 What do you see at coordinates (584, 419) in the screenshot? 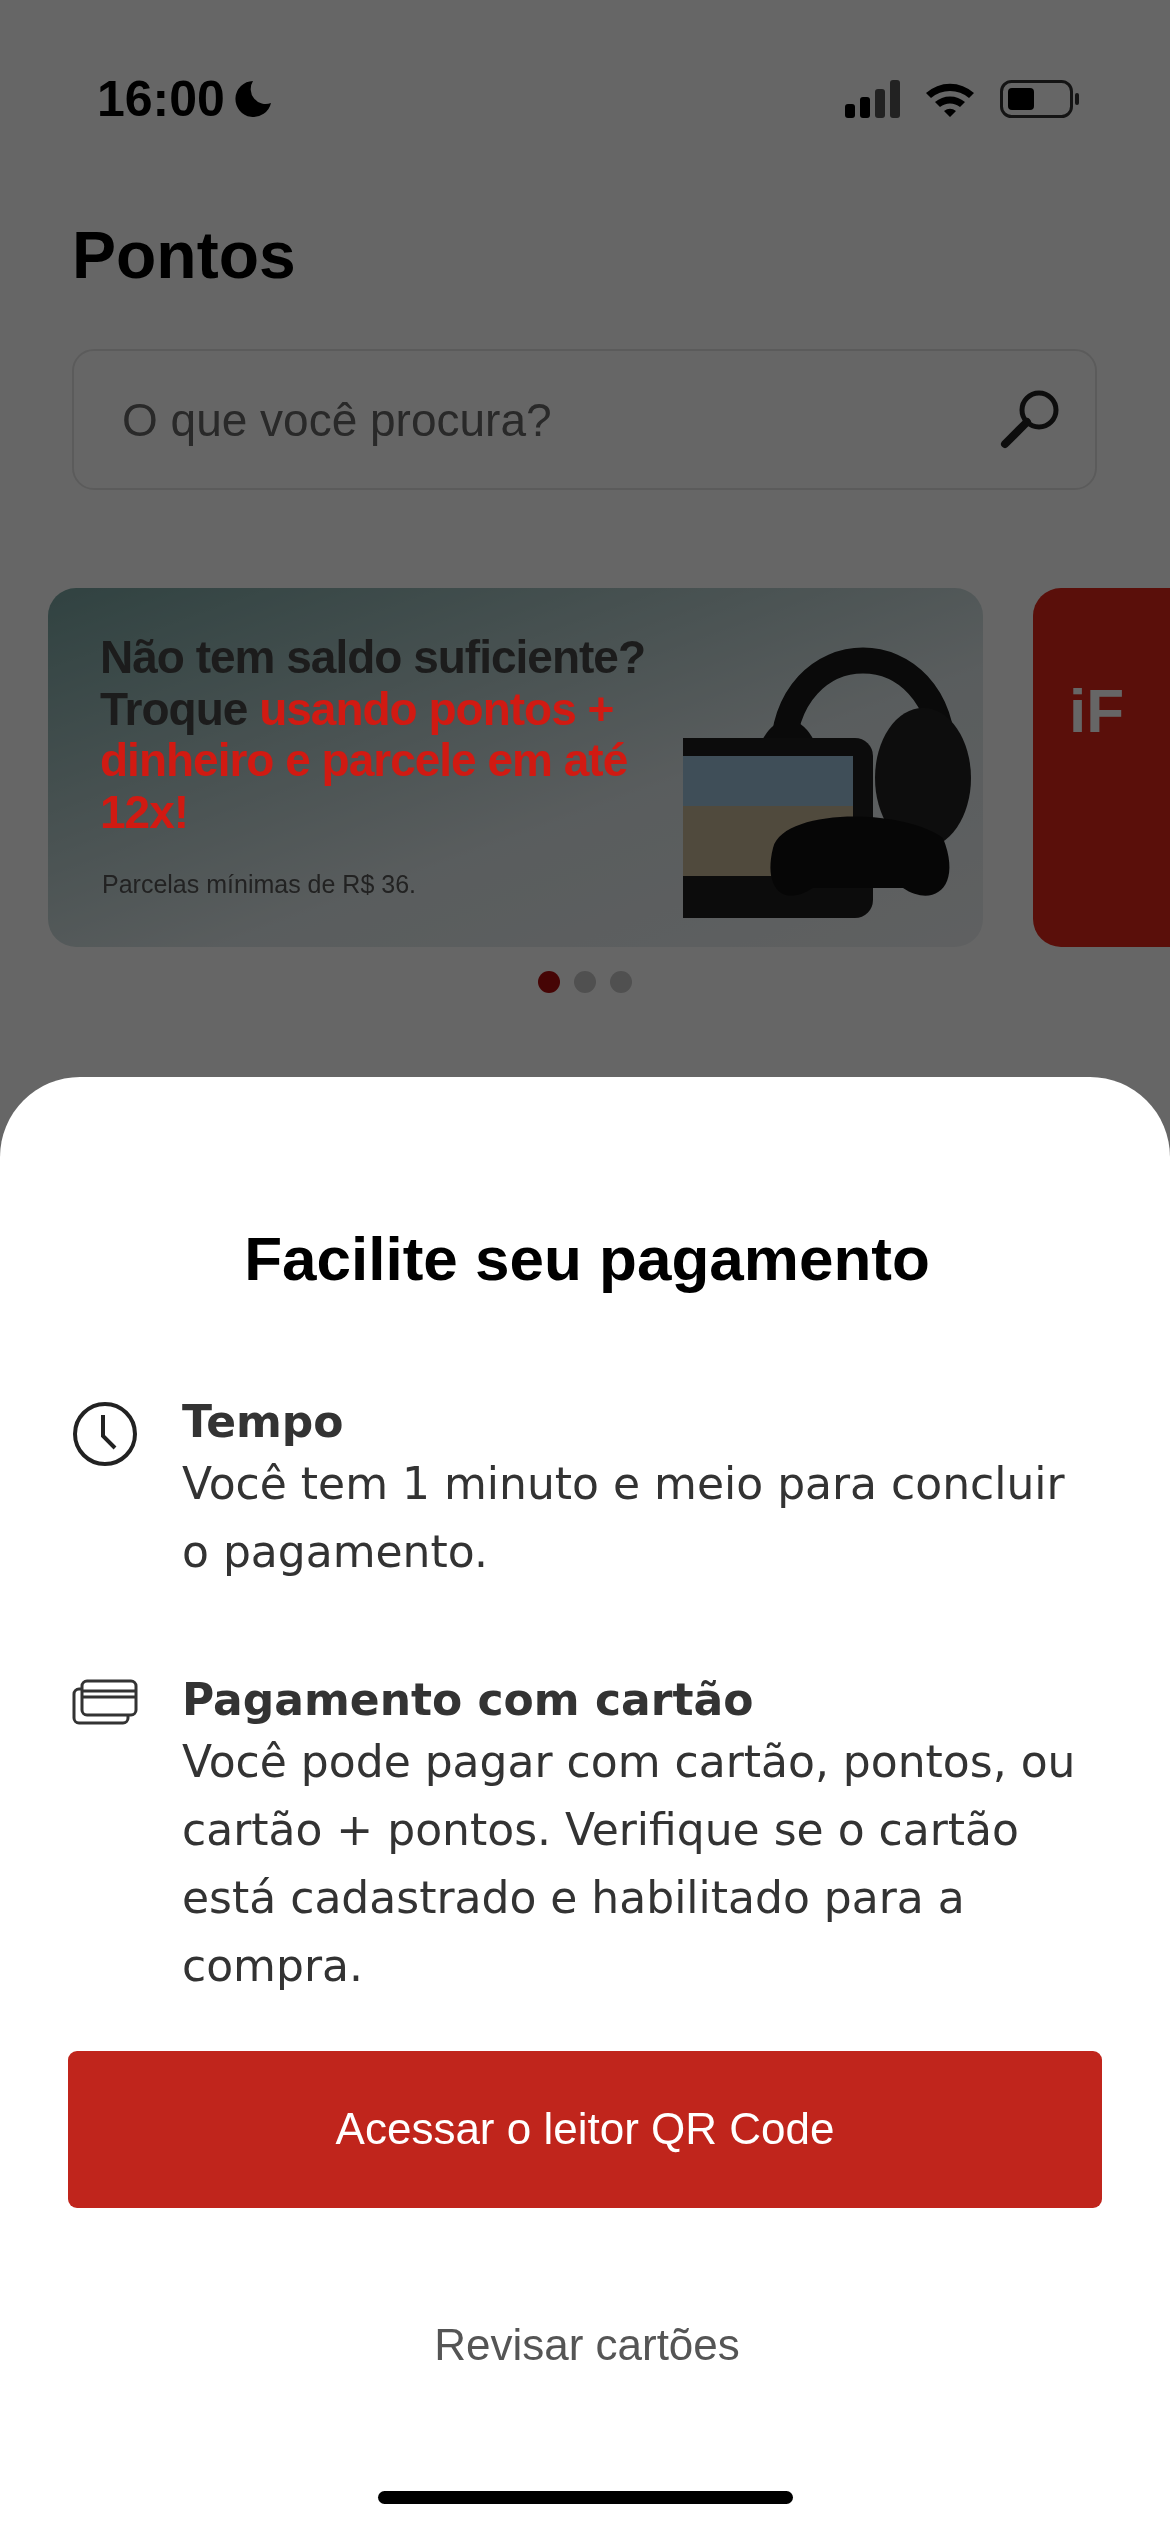
I see `search-field: O que você procura?` at bounding box center [584, 419].